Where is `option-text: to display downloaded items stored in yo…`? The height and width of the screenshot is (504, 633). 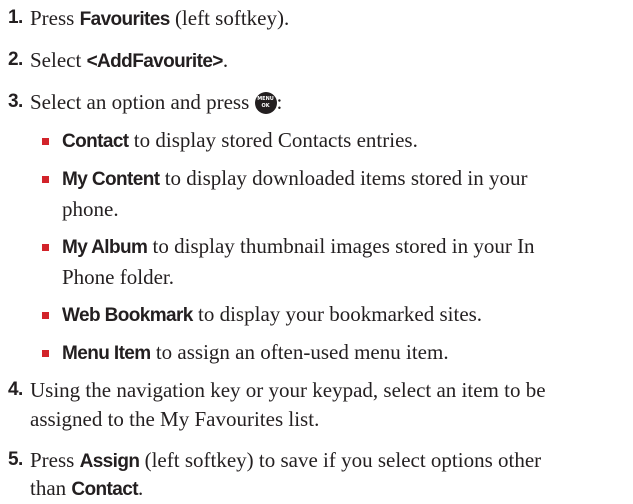 option-text: to display downloaded items stored in yo… is located at coordinates (343, 178).